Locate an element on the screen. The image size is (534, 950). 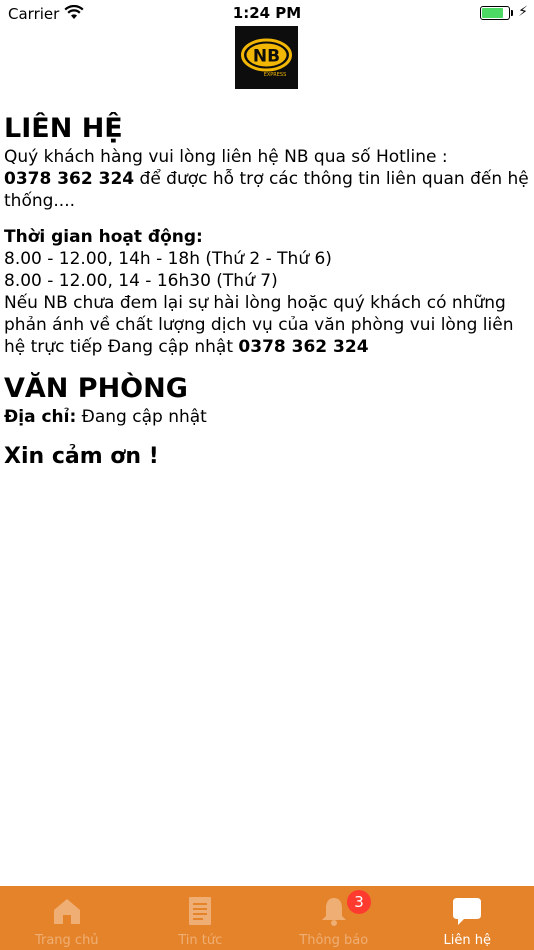
hours-saturday: 8.00 - 12.00, 14 - 16h30 (Thứ 7) is located at coordinates (141, 281).